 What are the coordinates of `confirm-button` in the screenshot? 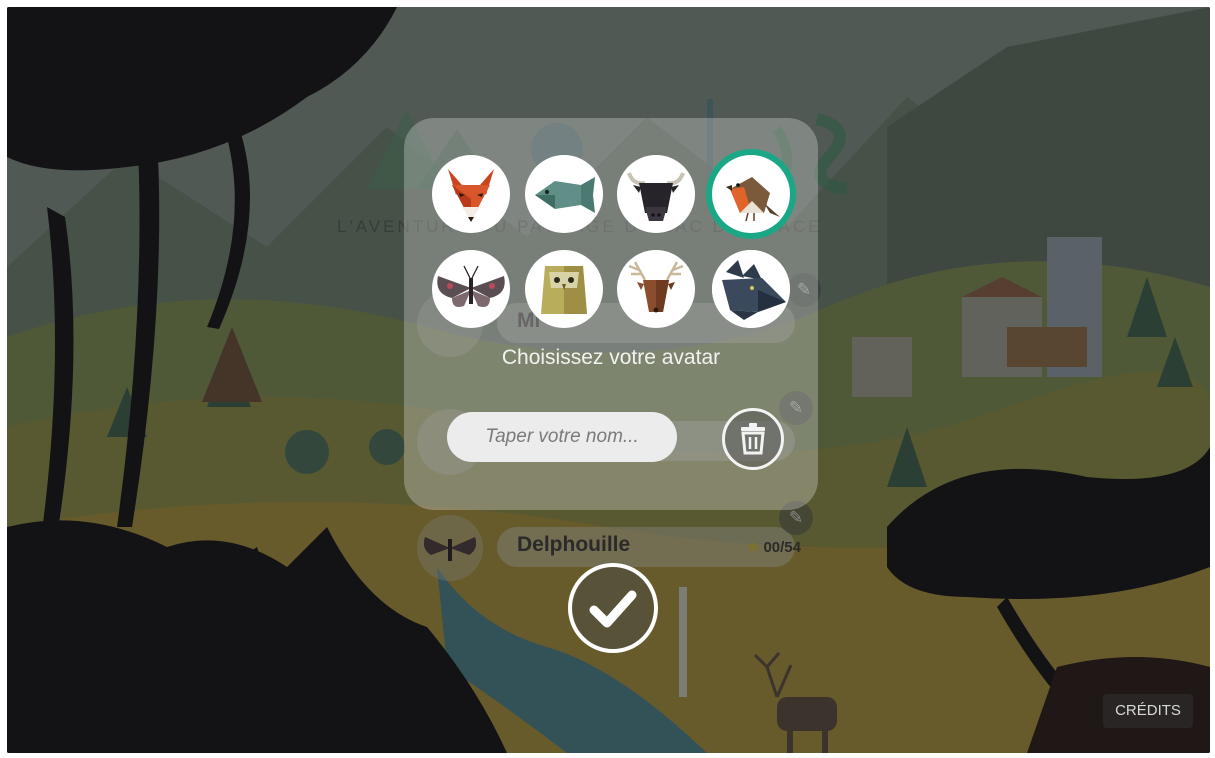 It's located at (613, 608).